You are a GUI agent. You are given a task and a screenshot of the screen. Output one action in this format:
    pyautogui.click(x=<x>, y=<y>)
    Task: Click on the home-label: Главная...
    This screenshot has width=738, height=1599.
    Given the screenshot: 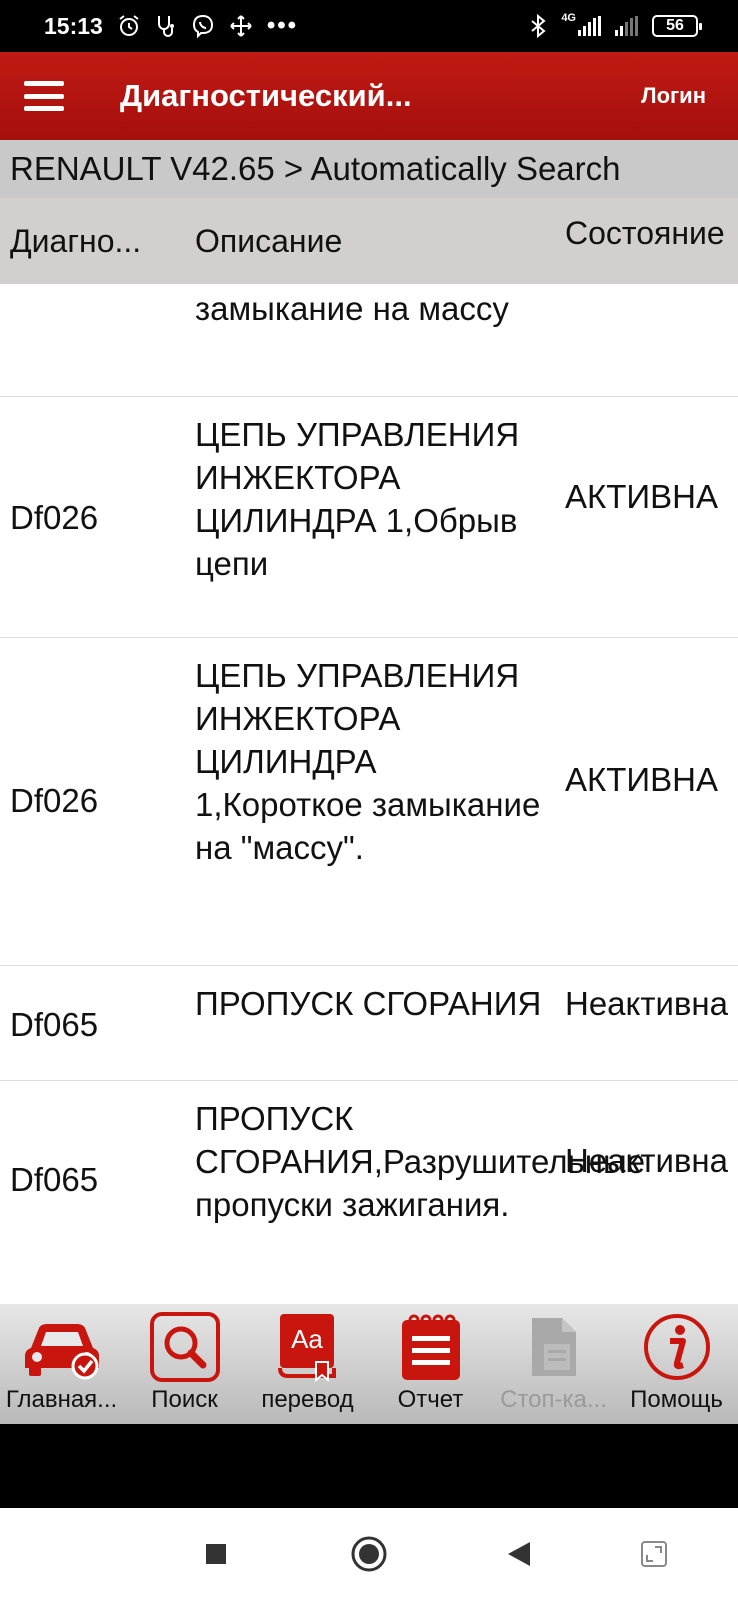 What is the action you would take?
    pyautogui.click(x=61, y=1399)
    